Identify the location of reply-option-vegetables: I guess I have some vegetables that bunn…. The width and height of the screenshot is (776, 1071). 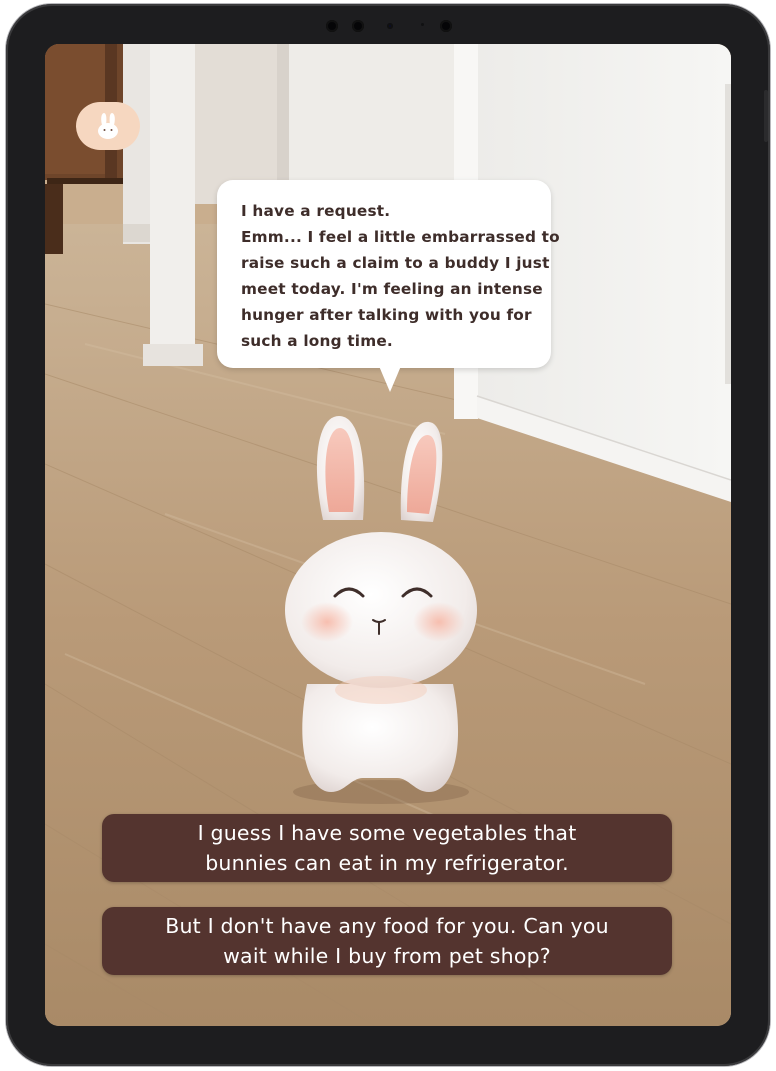
(387, 848).